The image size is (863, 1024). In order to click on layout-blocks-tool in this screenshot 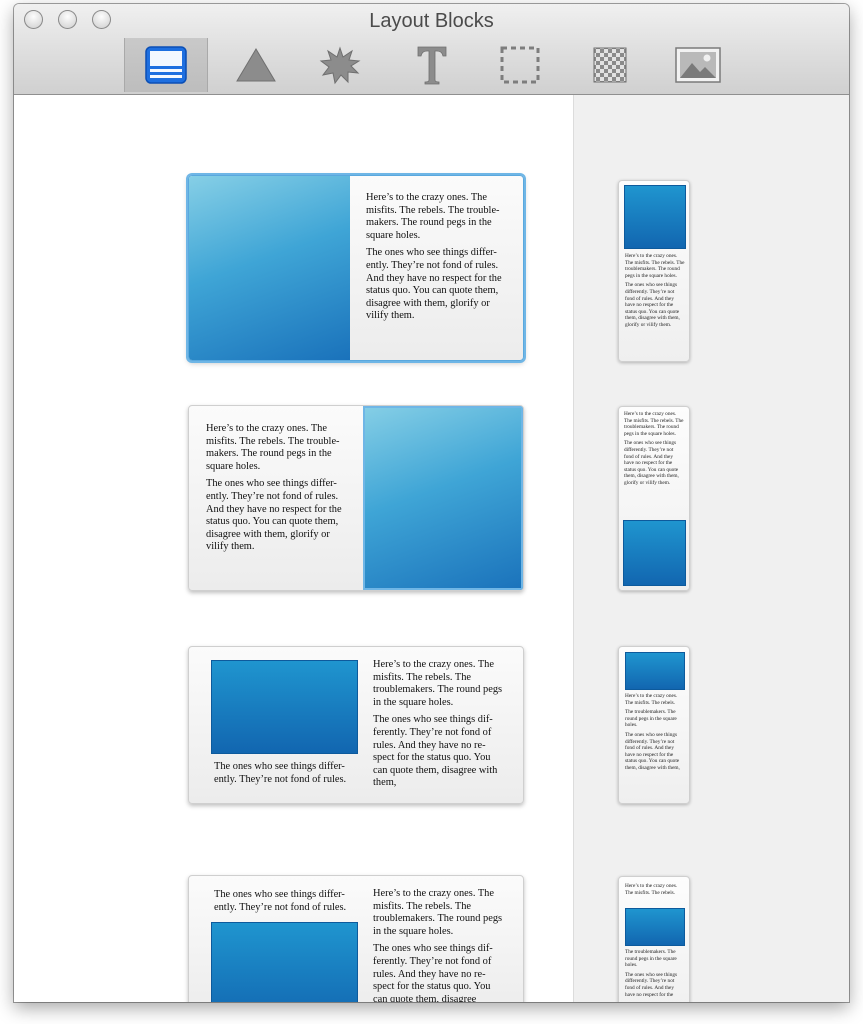, I will do `click(166, 65)`.